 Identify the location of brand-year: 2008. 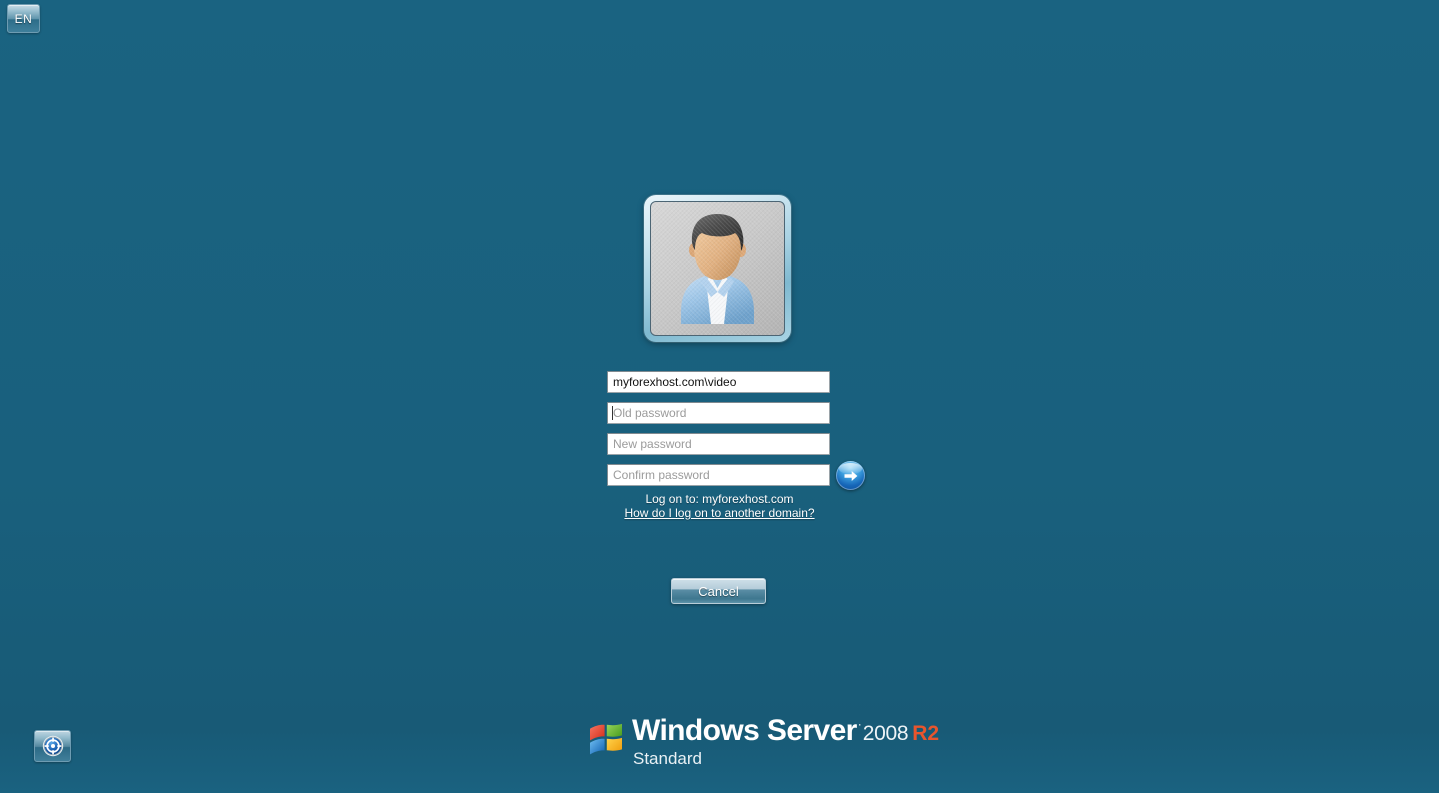
(885, 733).